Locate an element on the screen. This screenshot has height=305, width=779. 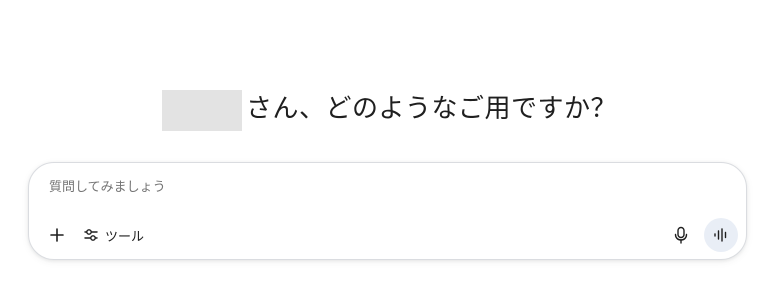
add-button is located at coordinates (57, 235).